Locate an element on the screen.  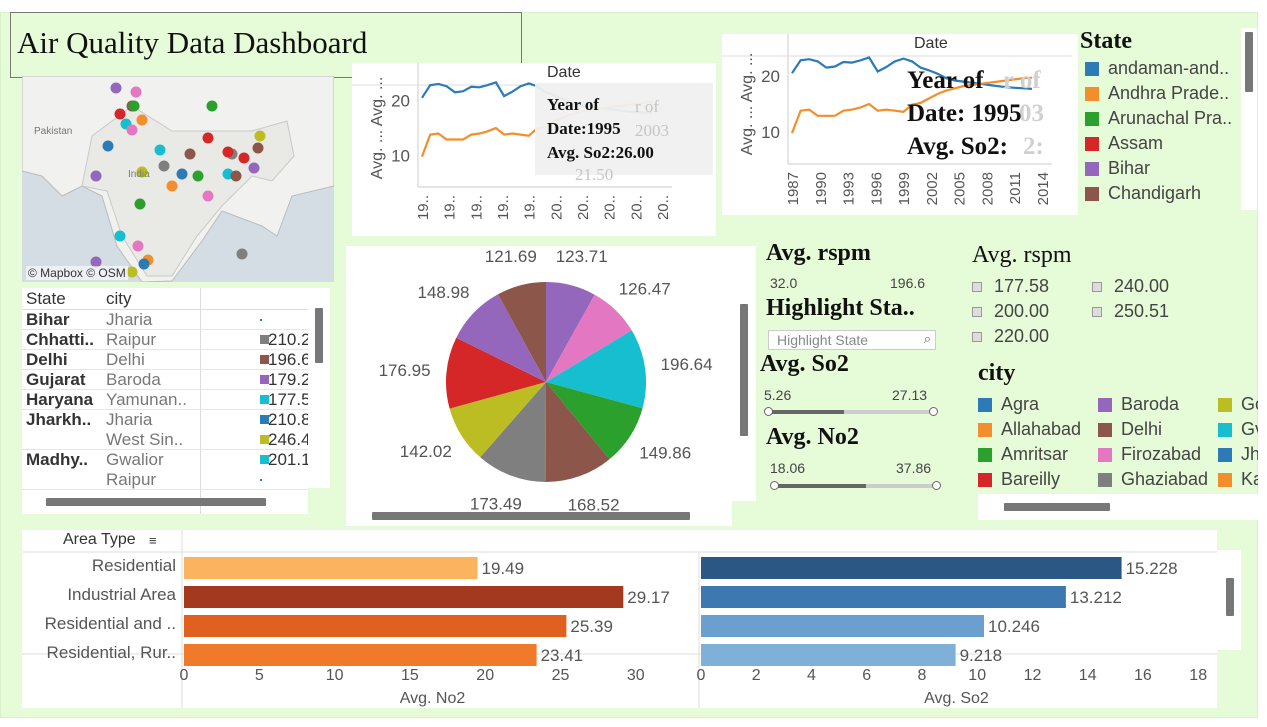
pie-data-label: 176.95 is located at coordinates (405, 370).